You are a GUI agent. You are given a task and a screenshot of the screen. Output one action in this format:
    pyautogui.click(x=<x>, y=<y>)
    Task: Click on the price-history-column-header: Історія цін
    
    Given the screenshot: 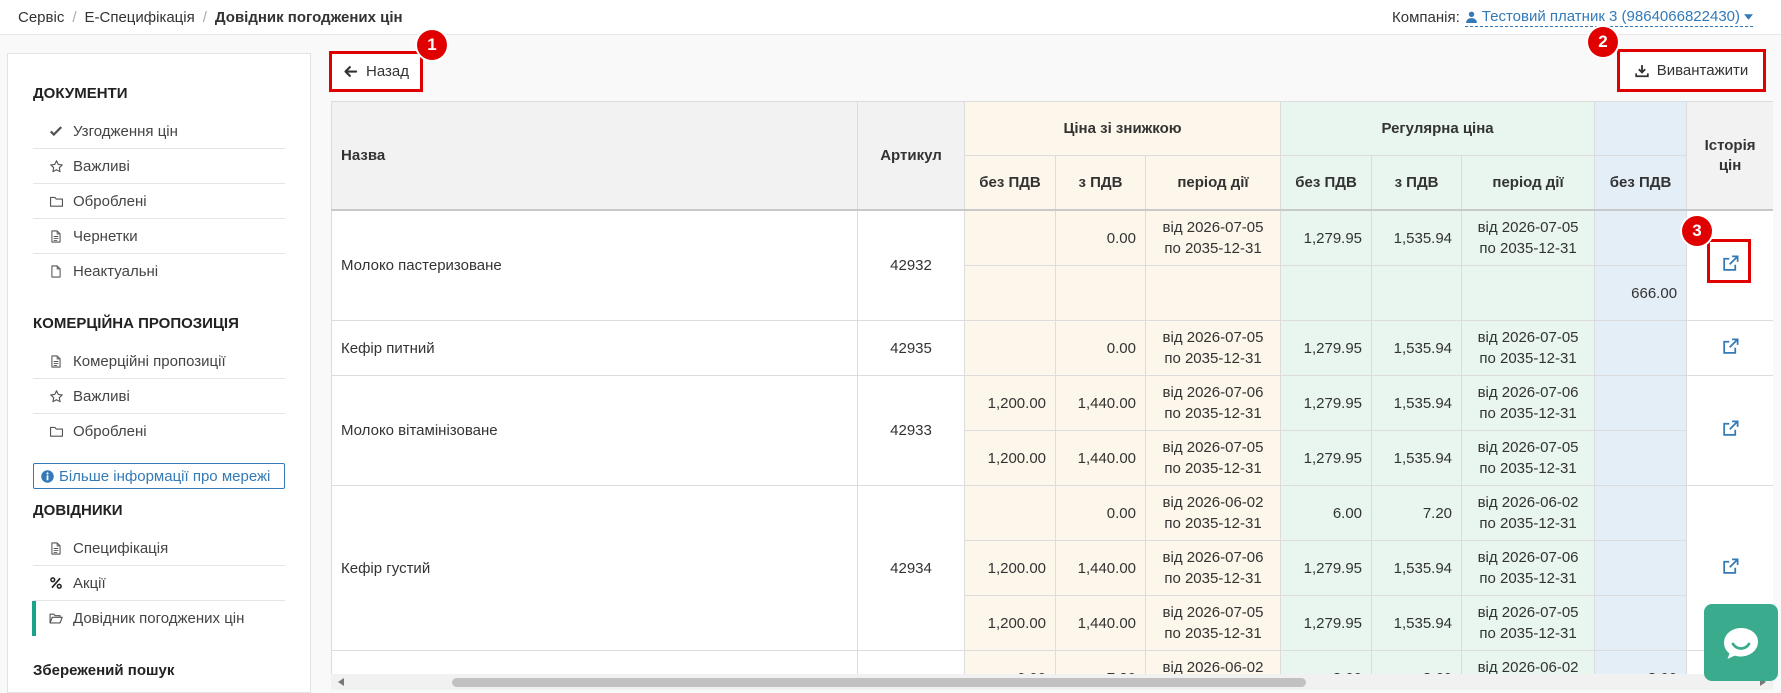 What is the action you would take?
    pyautogui.click(x=1729, y=156)
    